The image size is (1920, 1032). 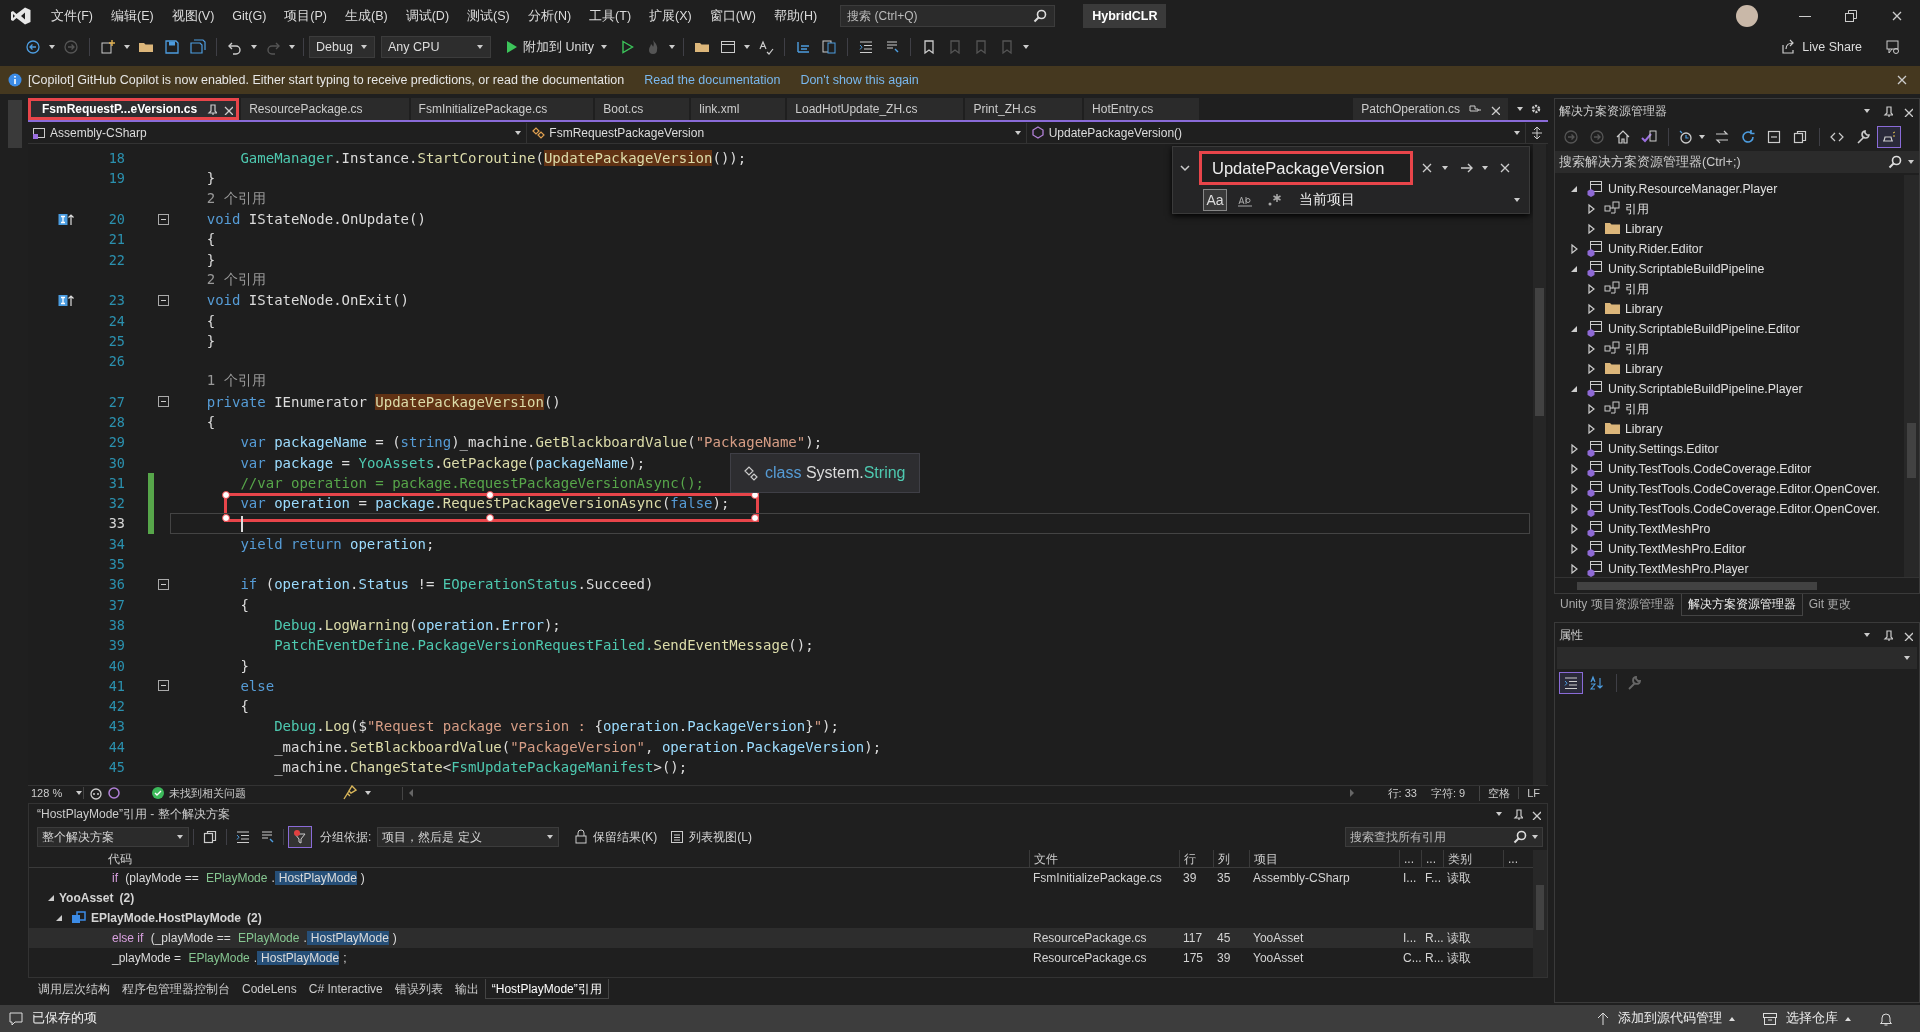 I want to click on list-view-button: 列表视图(L), so click(x=710, y=837).